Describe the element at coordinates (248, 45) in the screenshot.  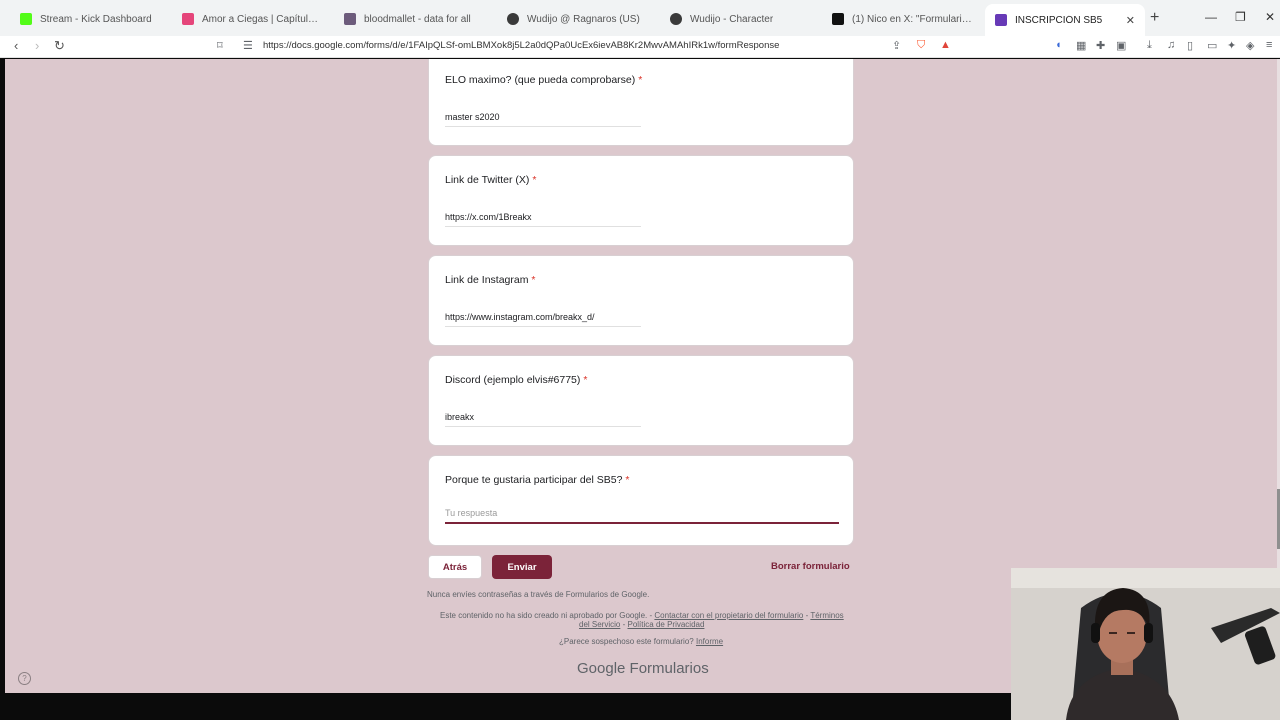
I see `site-settings-icon: ☰` at that location.